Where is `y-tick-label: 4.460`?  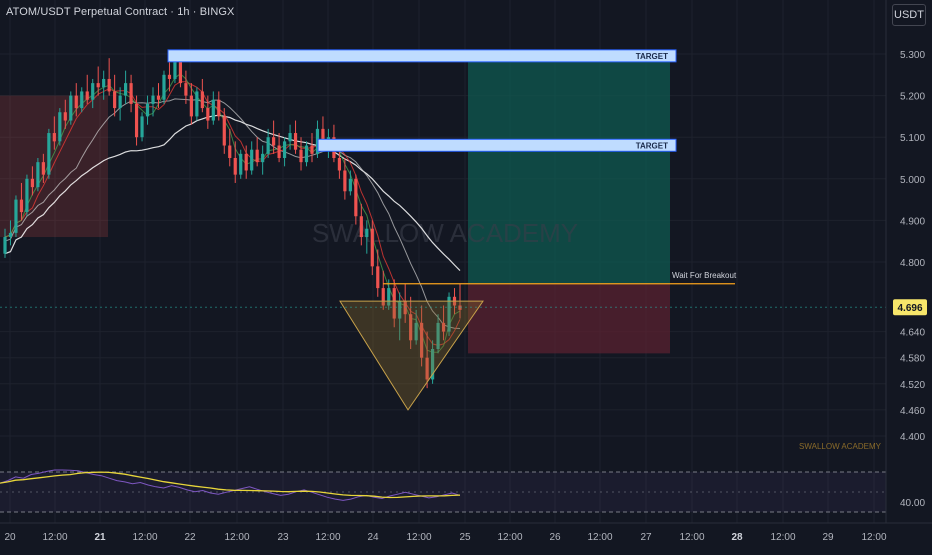
y-tick-label: 4.460 is located at coordinates (912, 411).